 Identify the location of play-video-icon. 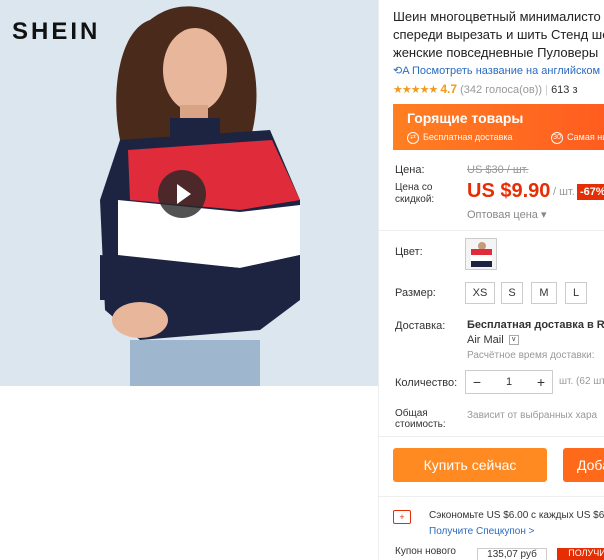
(182, 194).